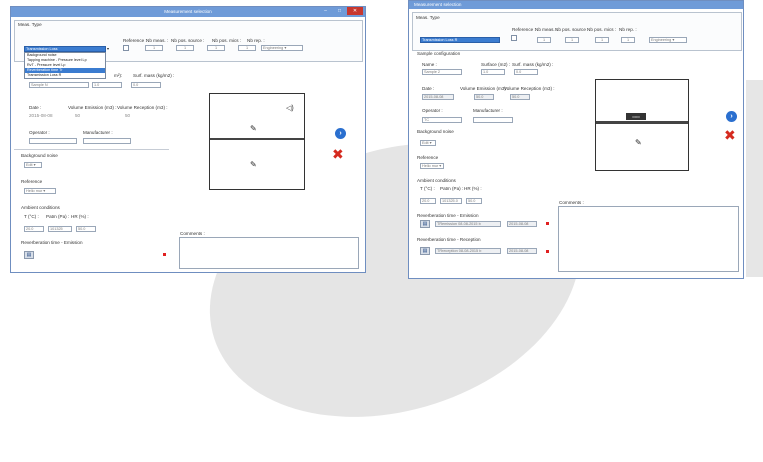 Image resolution: width=763 pixels, height=462 pixels. What do you see at coordinates (427, 188) in the screenshot?
I see `temperature-label: T (°C) :` at bounding box center [427, 188].